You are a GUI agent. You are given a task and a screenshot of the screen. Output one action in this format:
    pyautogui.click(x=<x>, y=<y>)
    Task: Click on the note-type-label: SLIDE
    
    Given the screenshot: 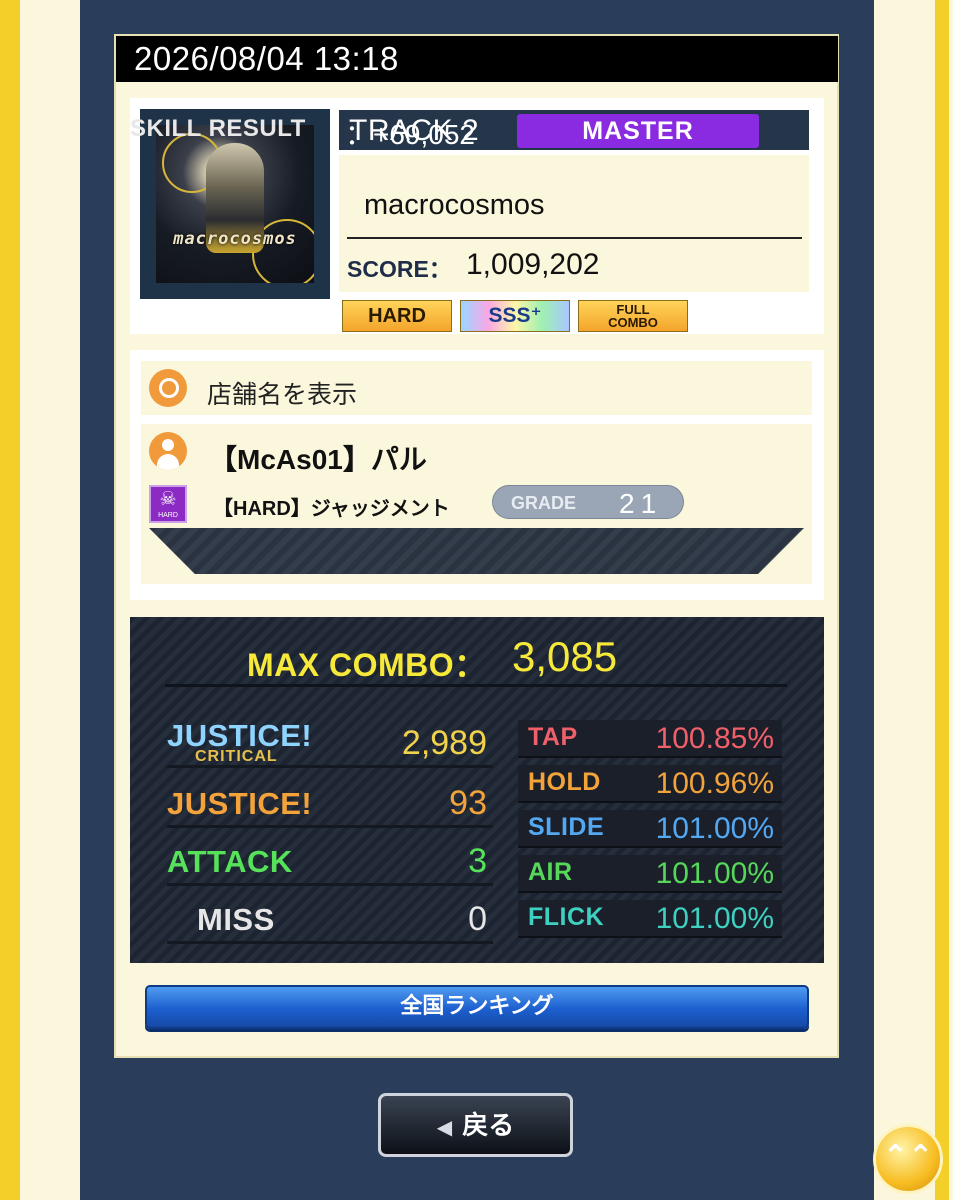 What is the action you would take?
    pyautogui.click(x=566, y=827)
    